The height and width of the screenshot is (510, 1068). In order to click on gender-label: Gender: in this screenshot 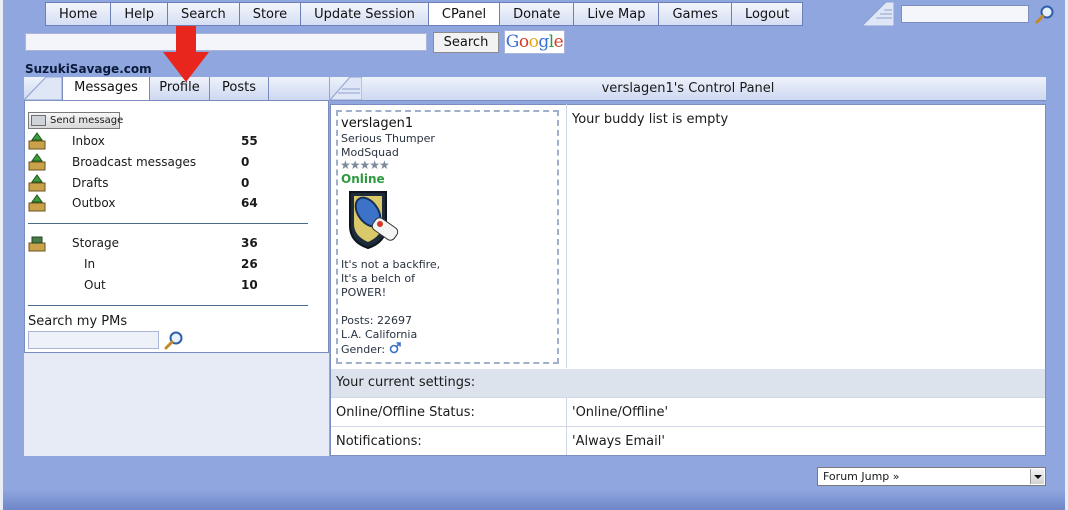, I will do `click(363, 349)`.